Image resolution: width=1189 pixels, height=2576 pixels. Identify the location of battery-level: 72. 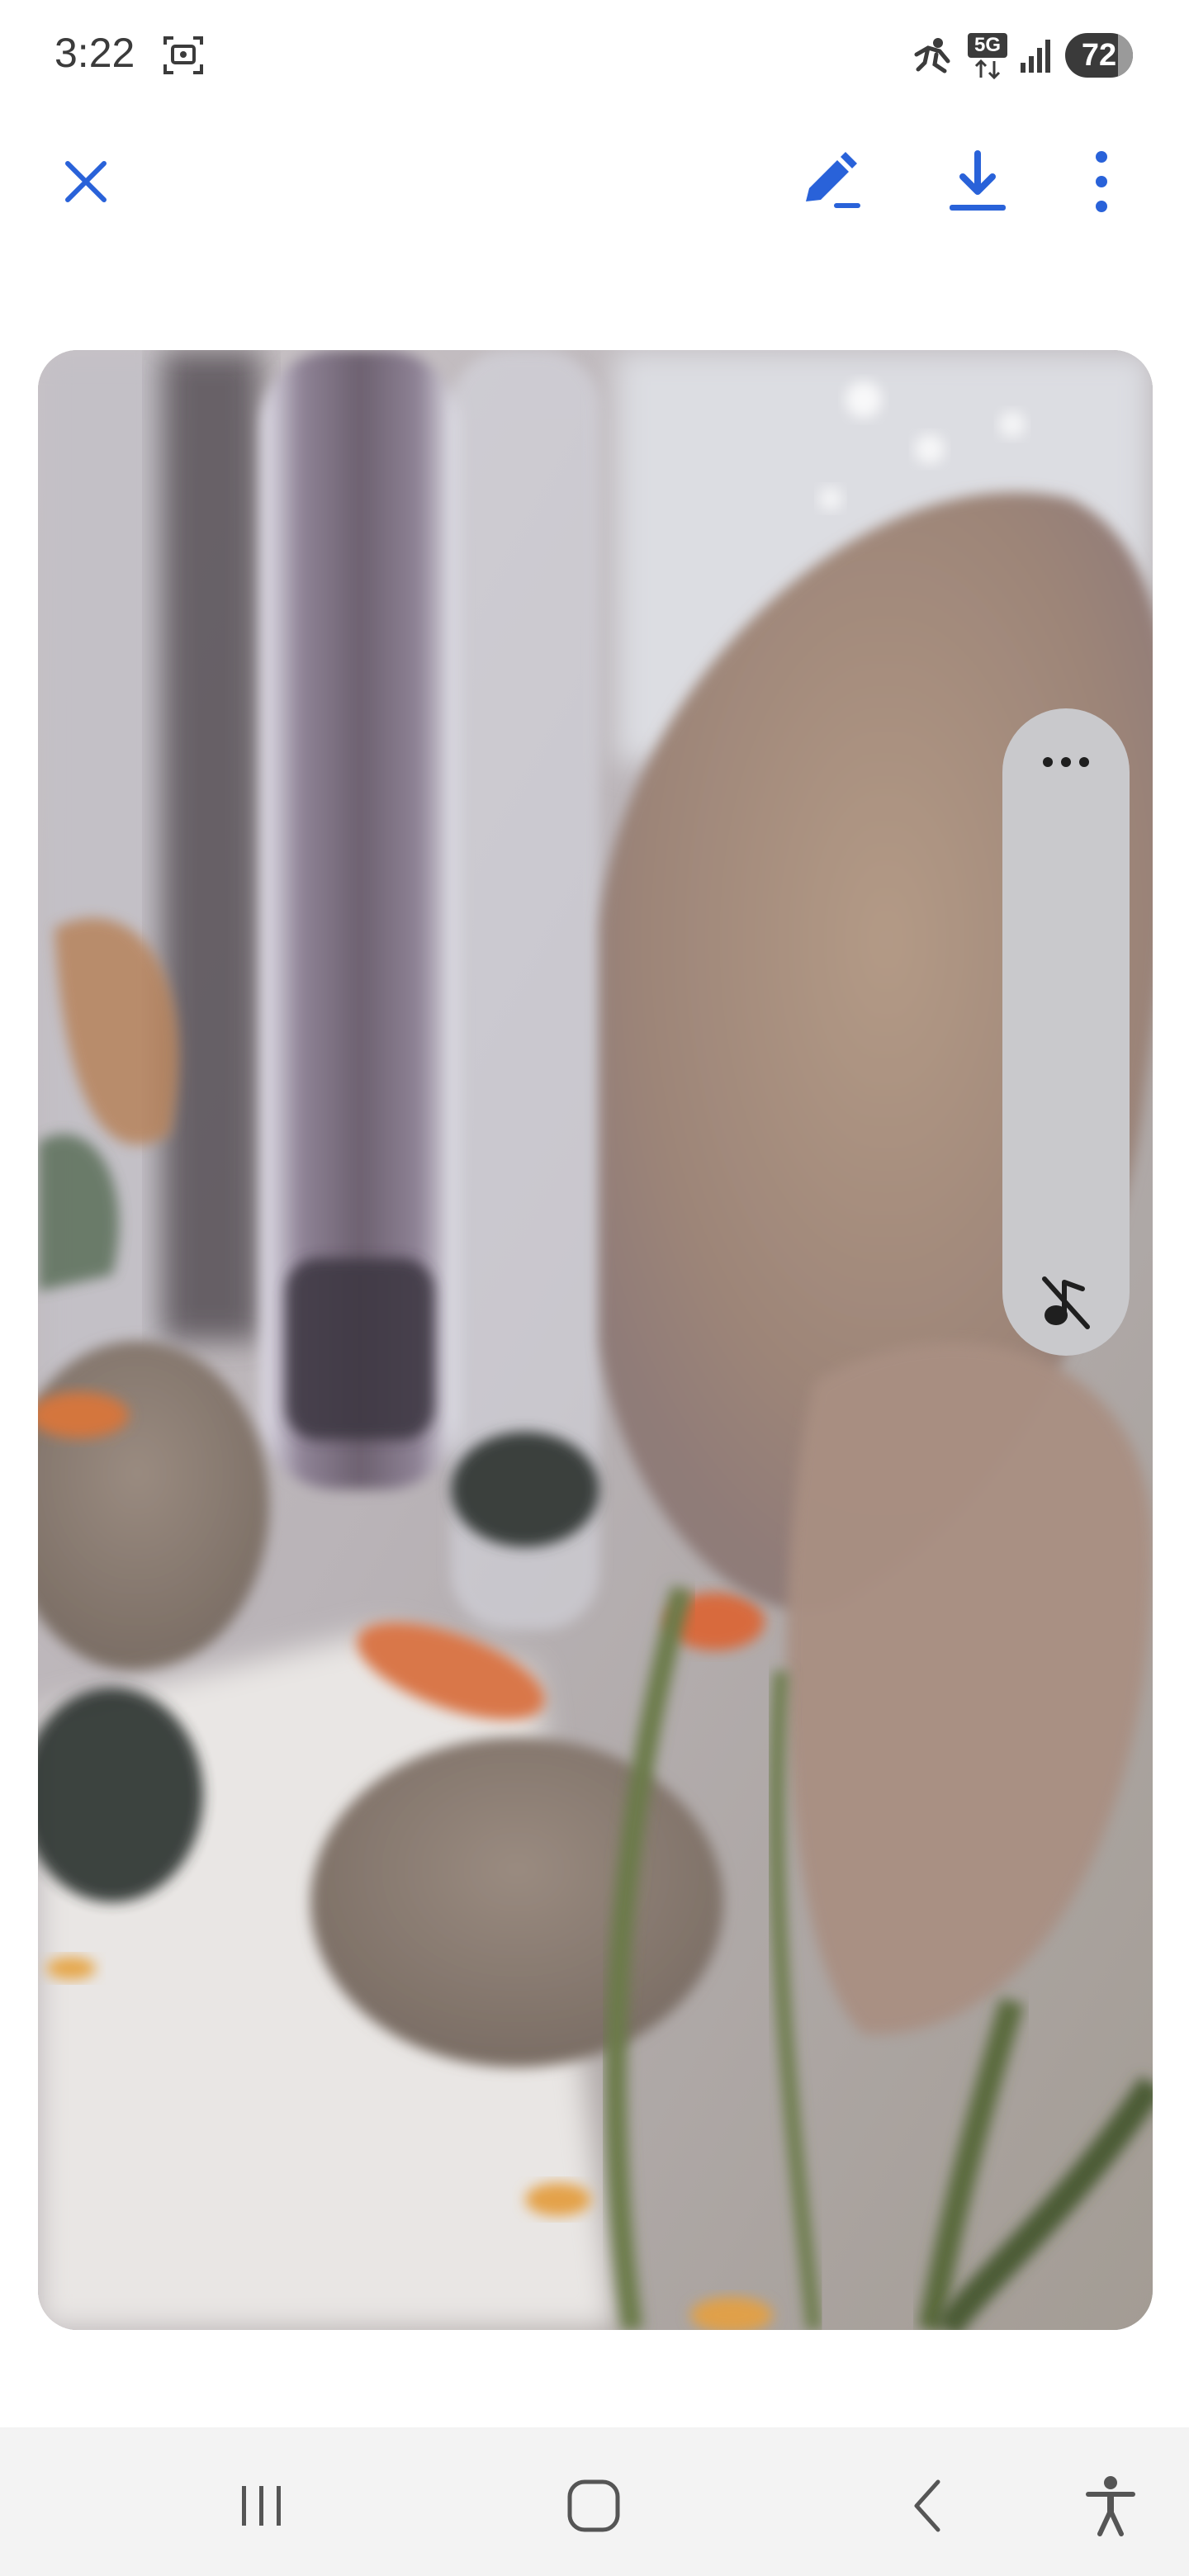
(1099, 55).